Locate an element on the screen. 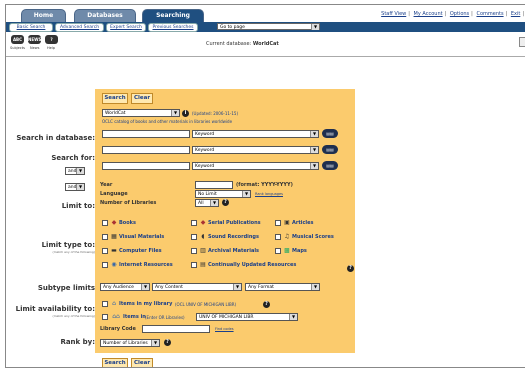 This screenshot has width=525, height=370. checkbox-continually is located at coordinates (194, 265).